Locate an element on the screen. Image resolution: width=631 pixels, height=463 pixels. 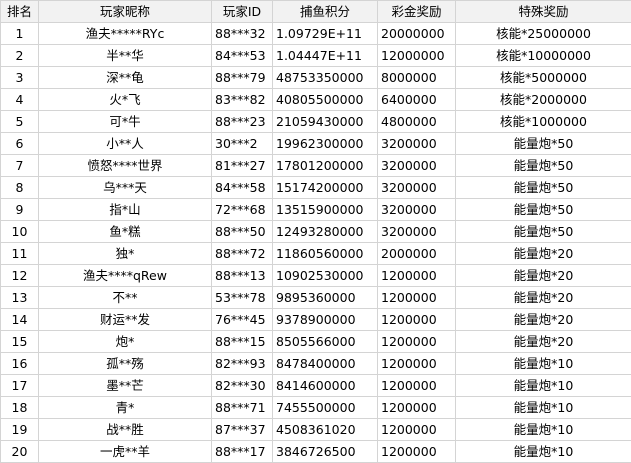
rank-cell: 2 is located at coordinates (20, 56).